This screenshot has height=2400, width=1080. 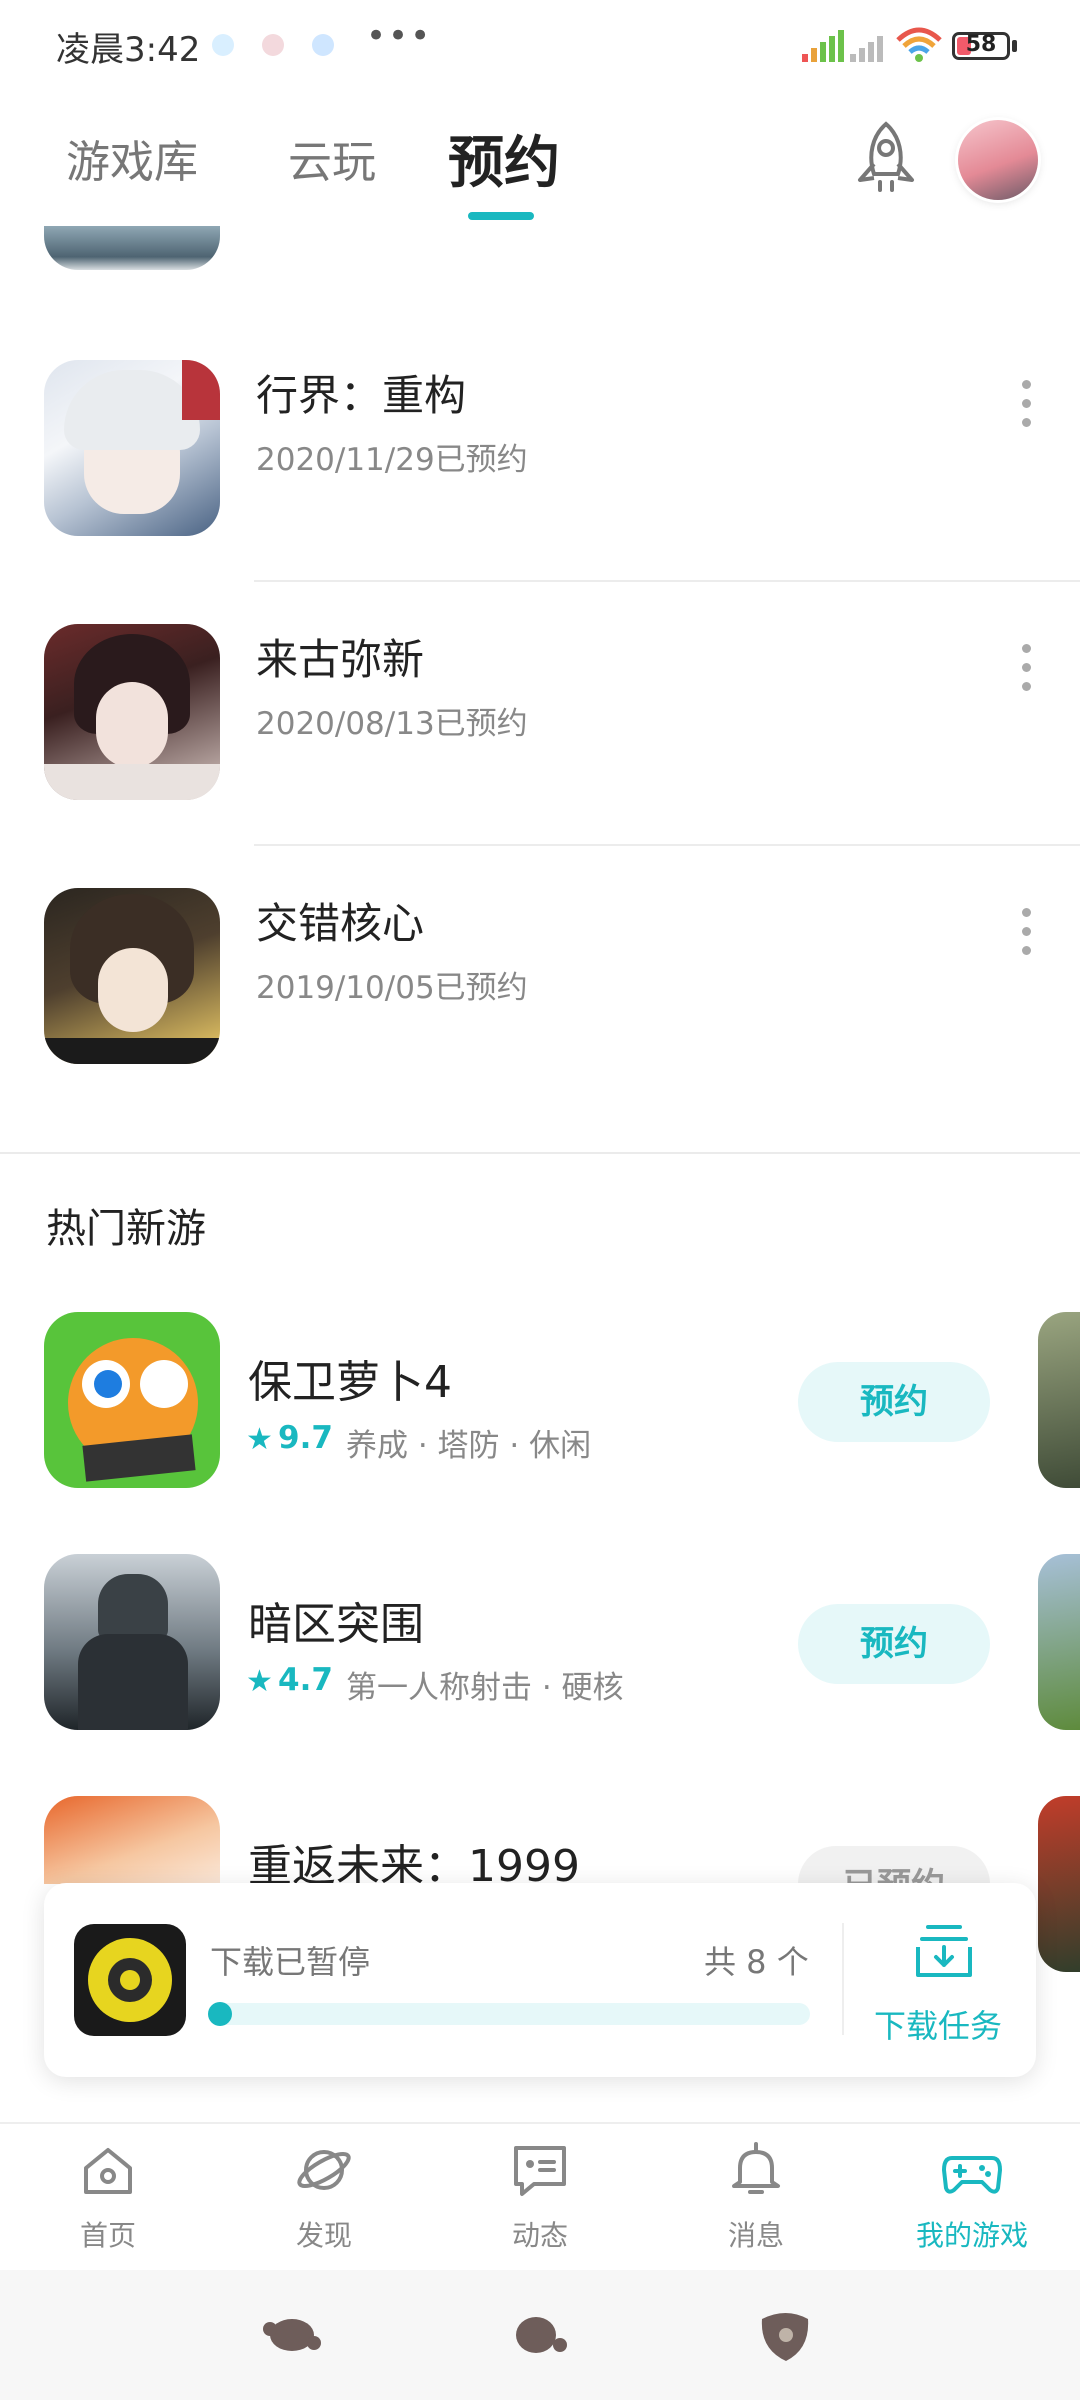 I want to click on nav-discover: 发现, so click(x=324, y=2197).